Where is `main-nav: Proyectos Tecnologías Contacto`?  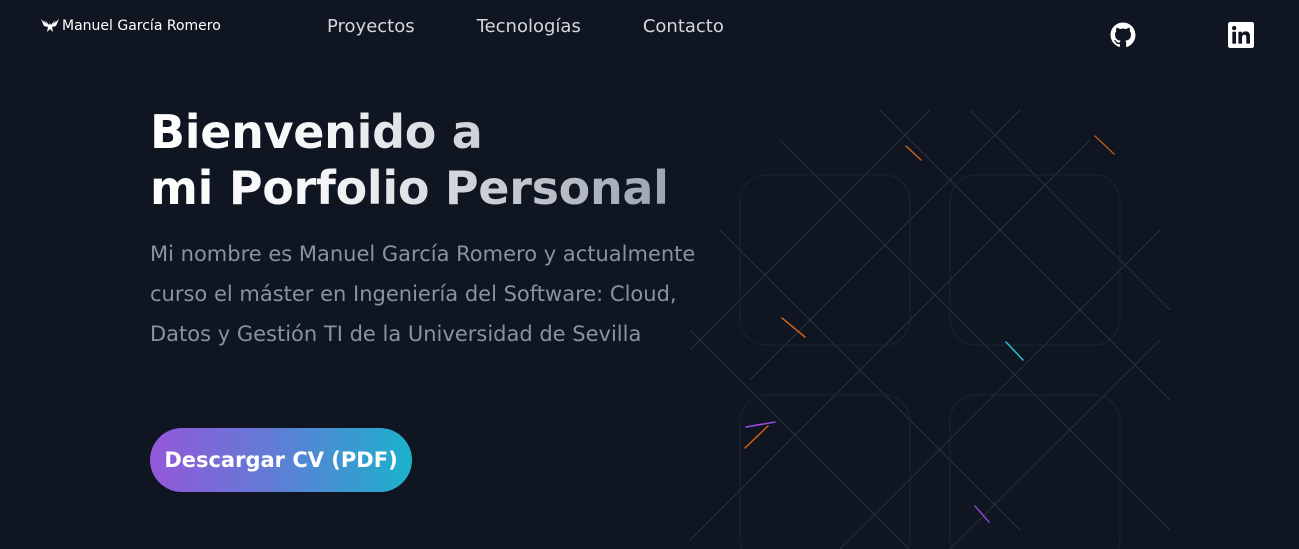
main-nav: Proyectos Tecnologías Contacto is located at coordinates (556, 26).